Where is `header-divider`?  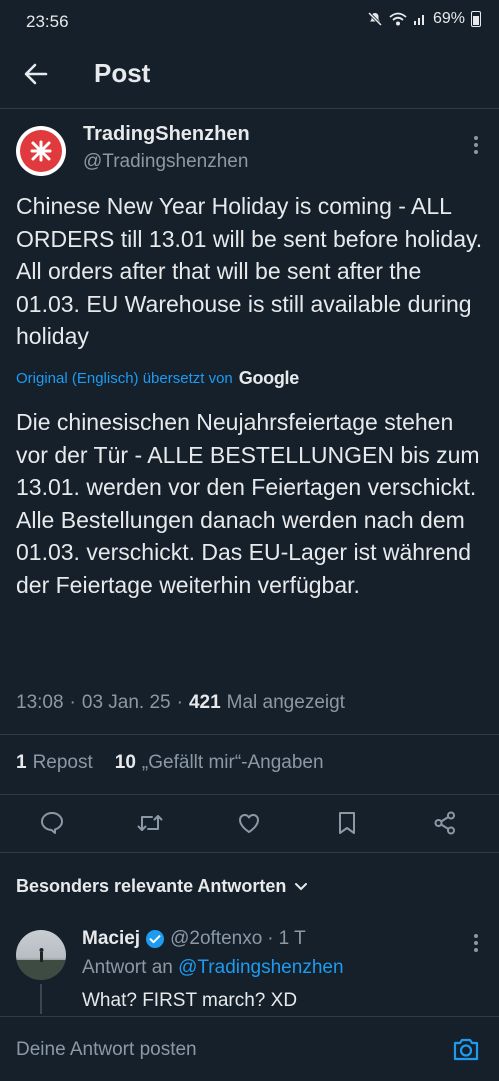
header-divider is located at coordinates (249, 108).